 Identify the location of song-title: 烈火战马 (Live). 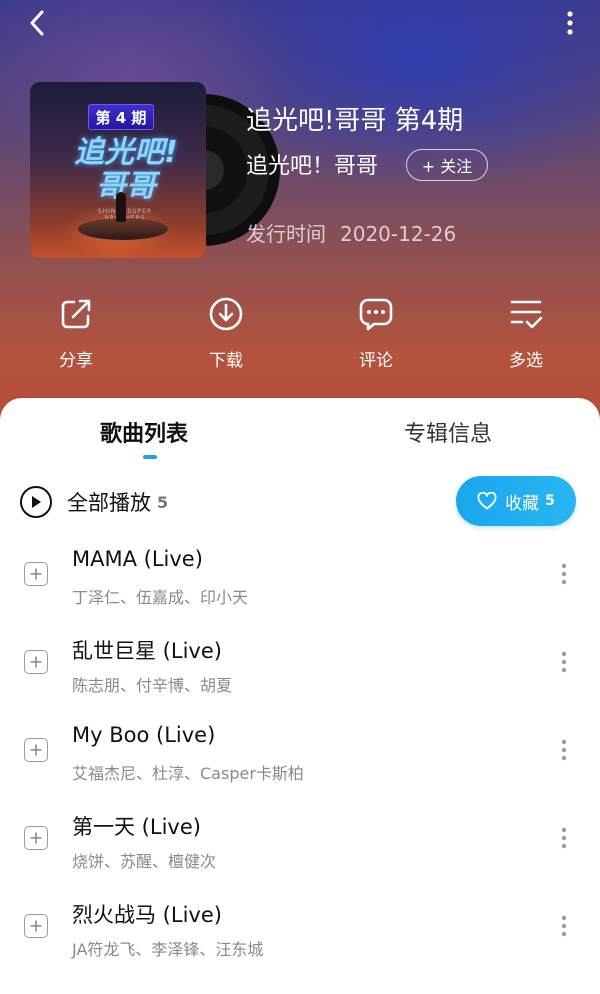
(147, 915).